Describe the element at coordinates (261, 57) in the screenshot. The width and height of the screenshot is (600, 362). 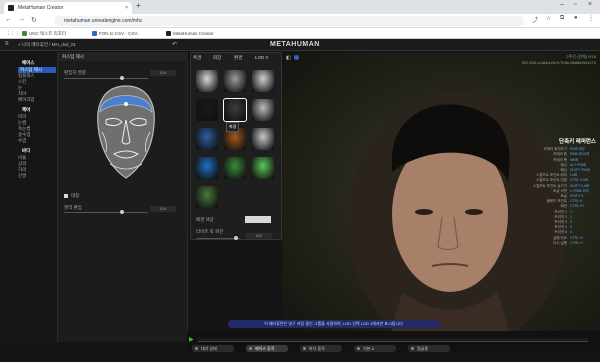
I see `tab-lod: LOD 0` at that location.